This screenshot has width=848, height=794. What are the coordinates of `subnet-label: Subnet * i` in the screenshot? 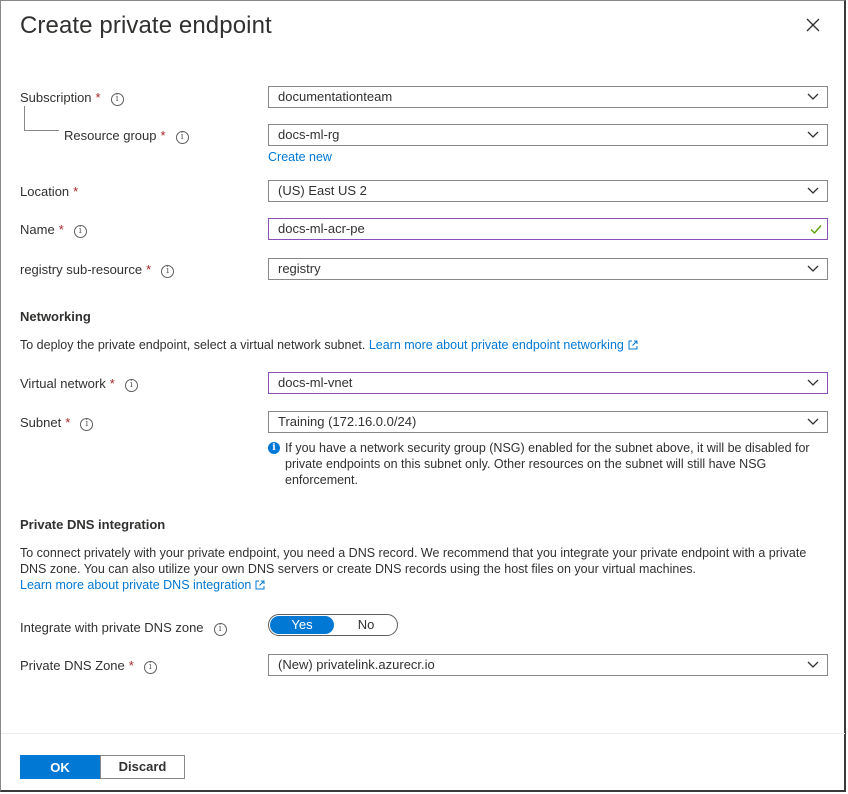 It's located at (57, 423).